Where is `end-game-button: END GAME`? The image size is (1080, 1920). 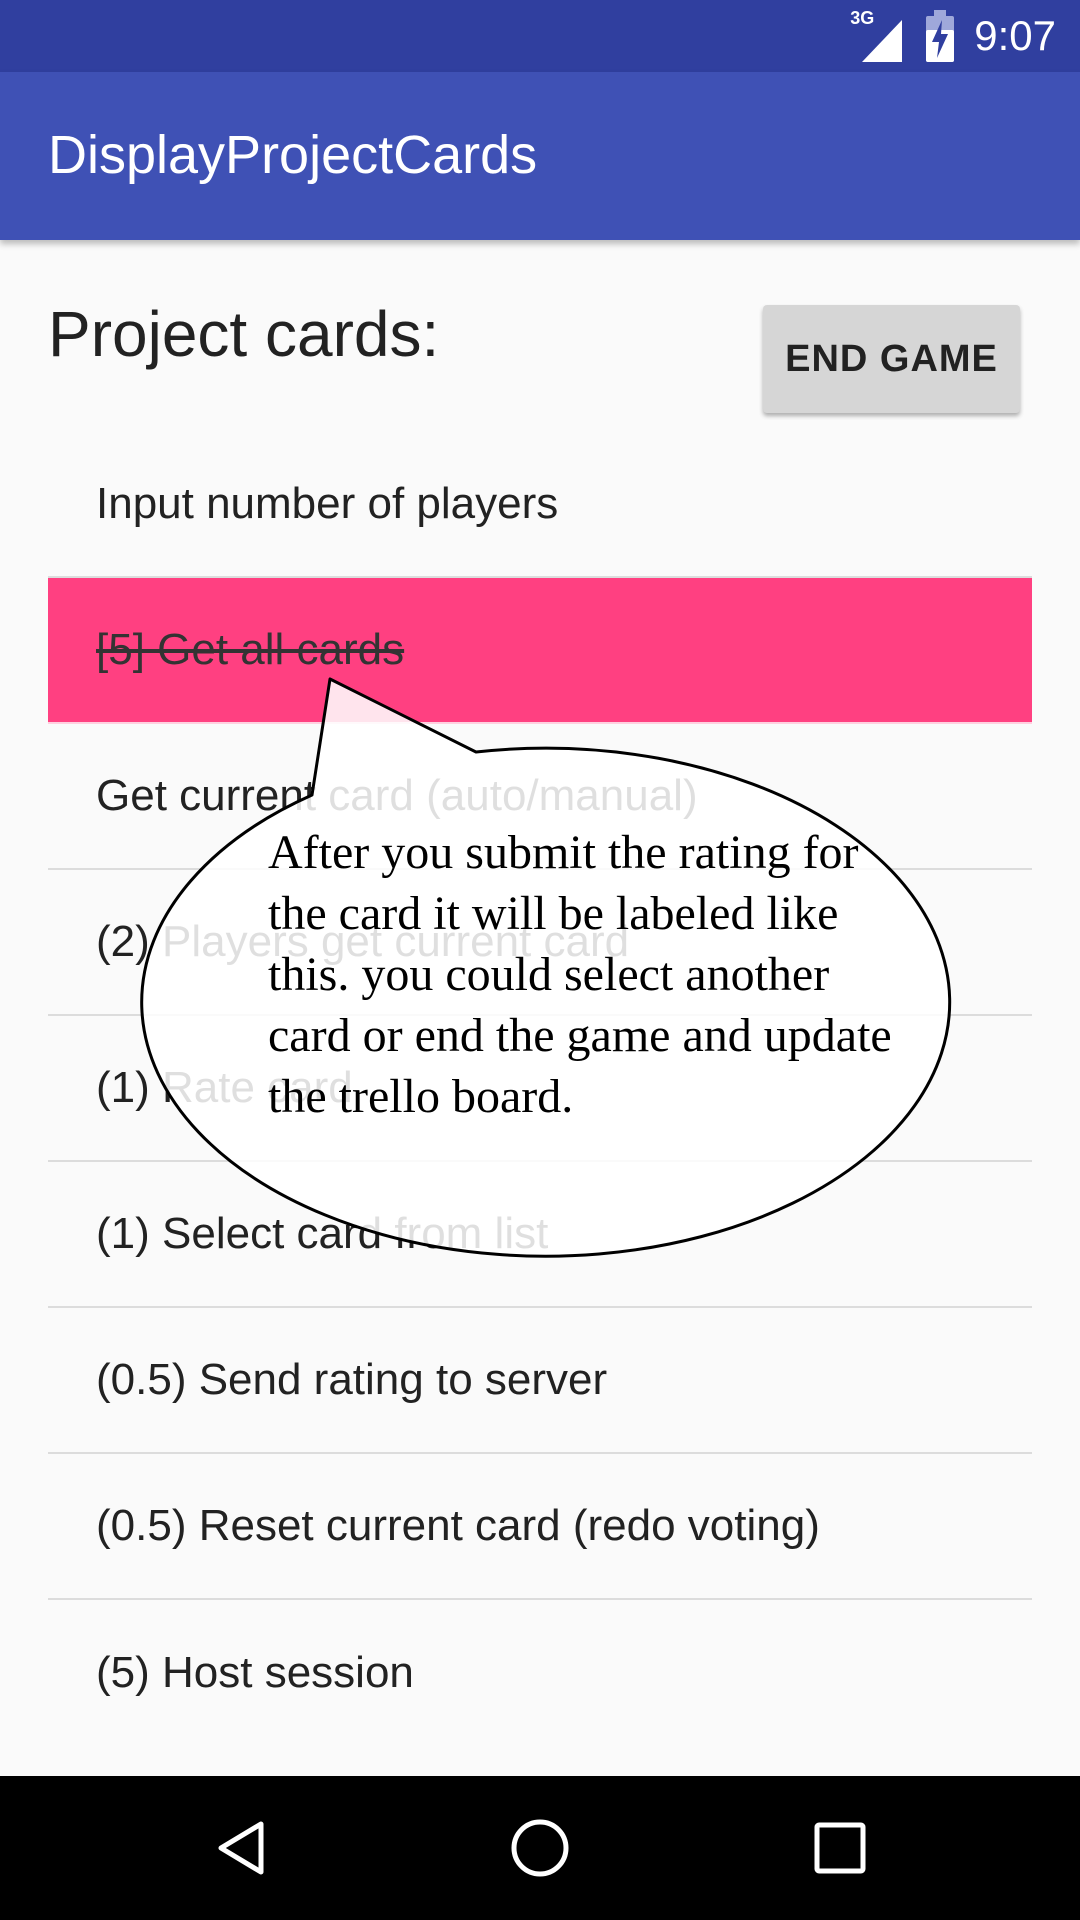 end-game-button: END GAME is located at coordinates (891, 359).